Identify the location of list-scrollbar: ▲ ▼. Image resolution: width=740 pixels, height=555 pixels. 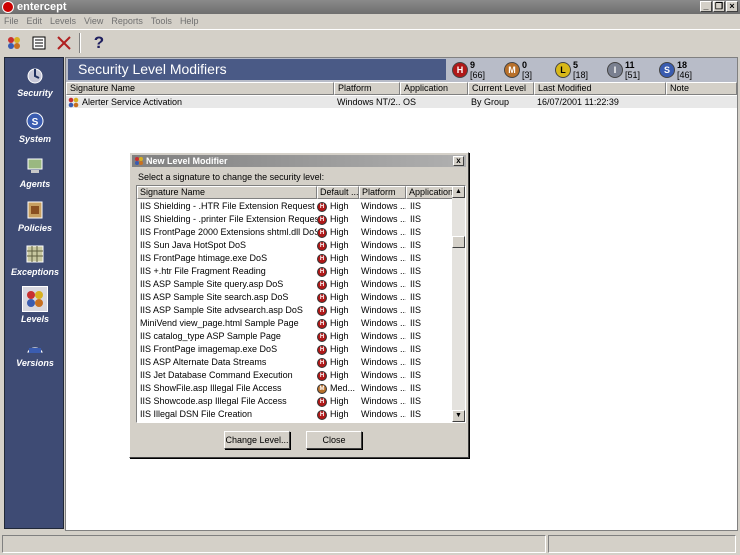
(458, 304).